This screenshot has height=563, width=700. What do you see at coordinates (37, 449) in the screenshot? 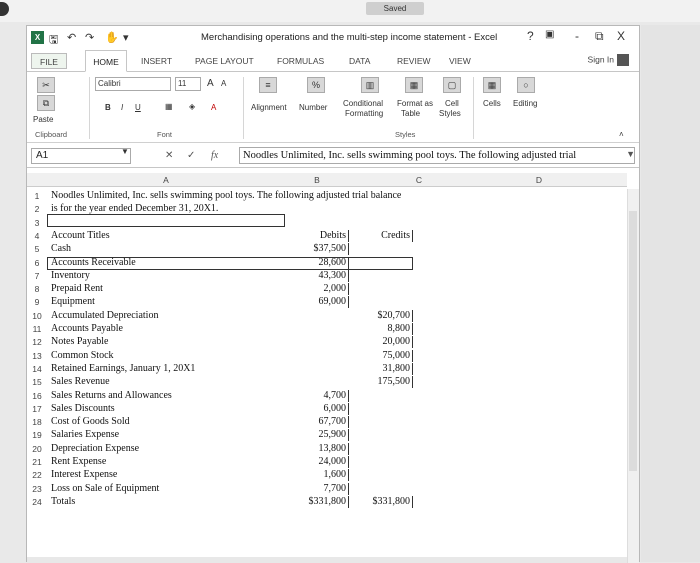
I see `row-number: 20` at bounding box center [37, 449].